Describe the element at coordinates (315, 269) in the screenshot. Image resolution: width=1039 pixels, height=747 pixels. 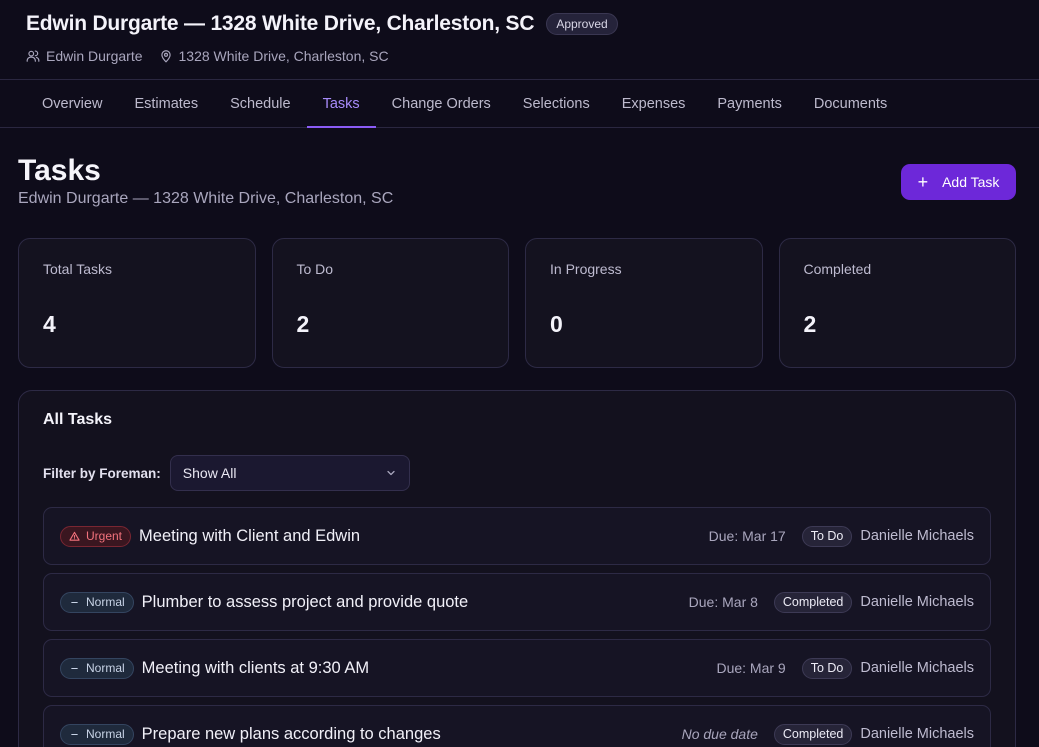
I see `stat-label: To Do` at that location.